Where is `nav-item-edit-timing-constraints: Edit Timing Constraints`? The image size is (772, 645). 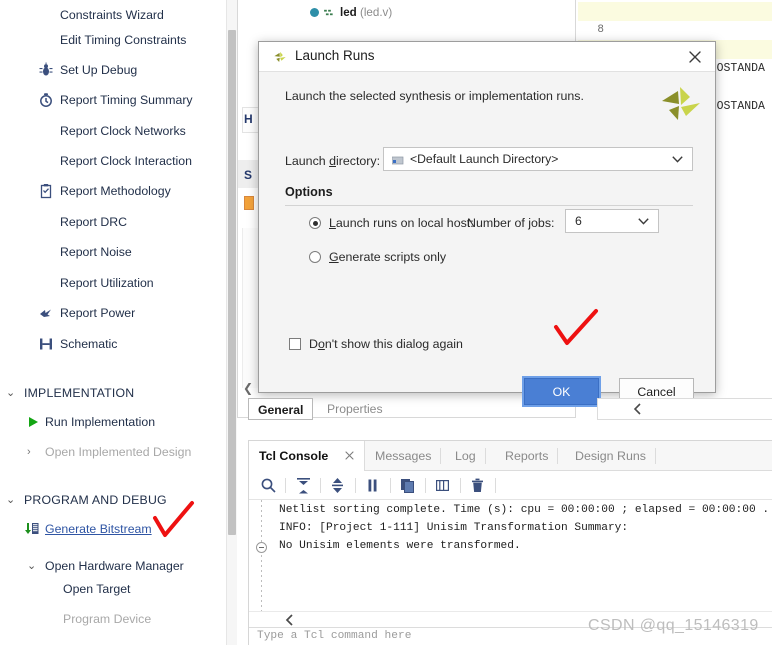 nav-item-edit-timing-constraints: Edit Timing Constraints is located at coordinates (113, 40).